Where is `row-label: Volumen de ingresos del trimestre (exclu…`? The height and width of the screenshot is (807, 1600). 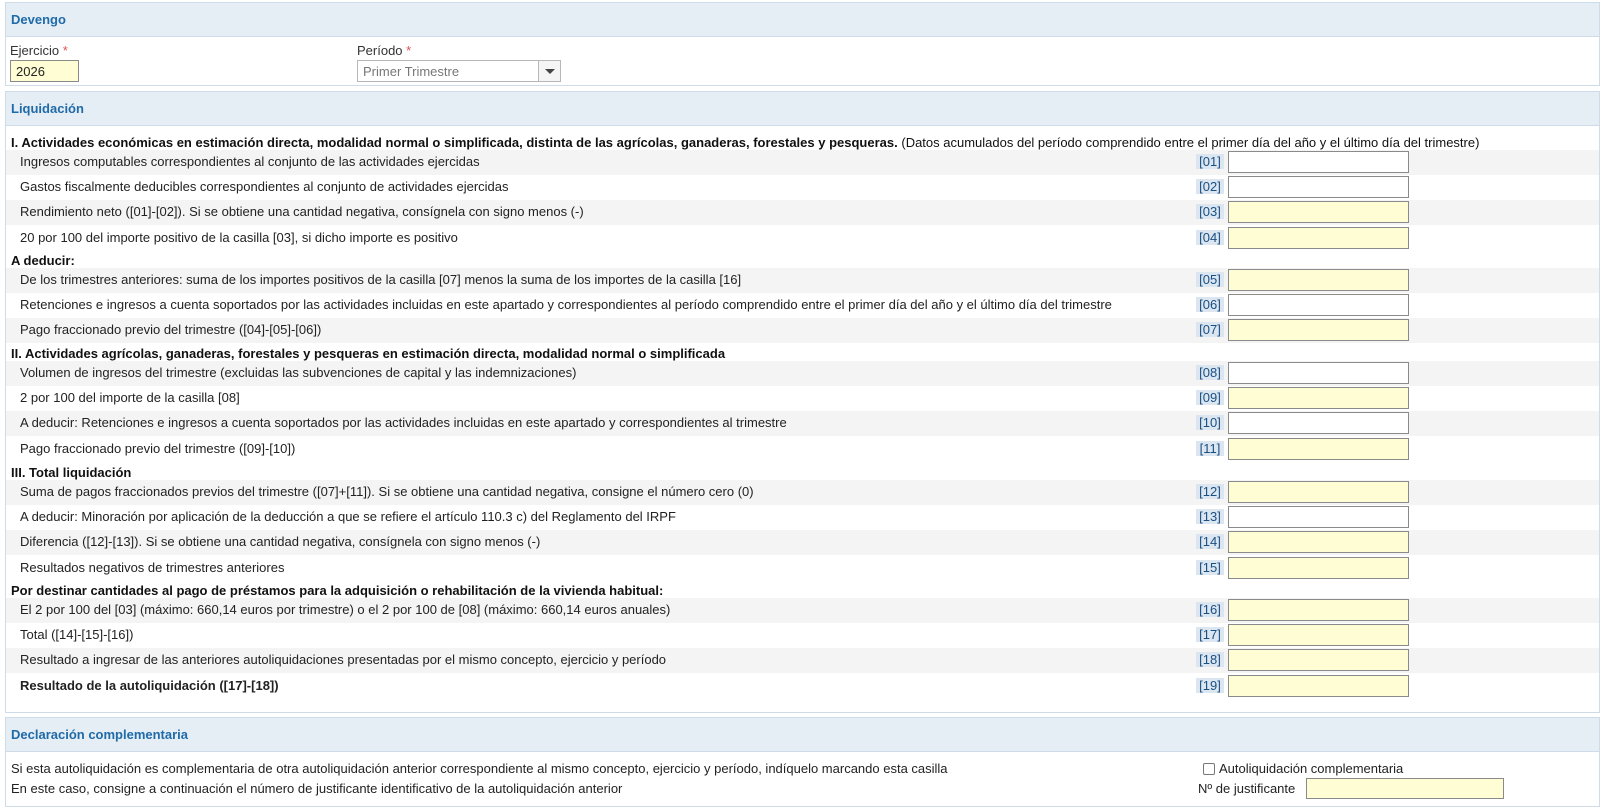 row-label: Volumen de ingresos del trimestre (exclu… is located at coordinates (298, 372).